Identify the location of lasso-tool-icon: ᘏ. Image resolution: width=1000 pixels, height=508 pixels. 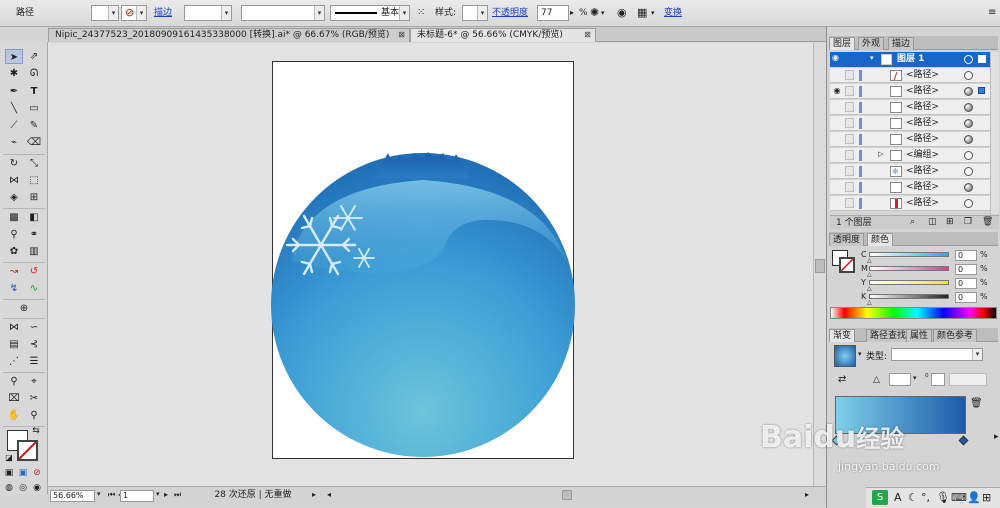
(34, 73).